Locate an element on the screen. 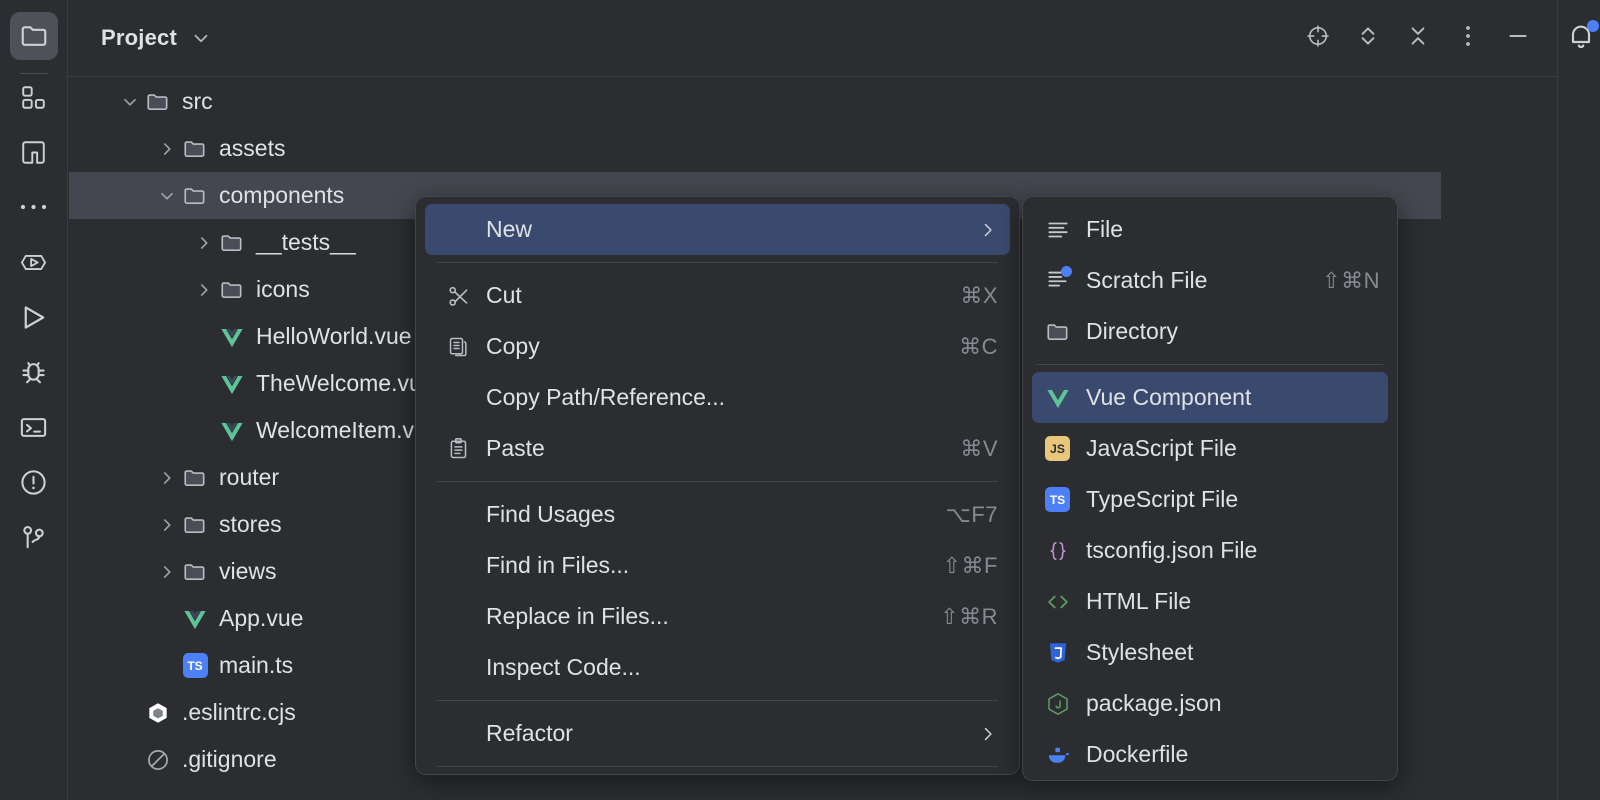 The width and height of the screenshot is (1600, 800). sidebar-item-structure is located at coordinates (34, 97).